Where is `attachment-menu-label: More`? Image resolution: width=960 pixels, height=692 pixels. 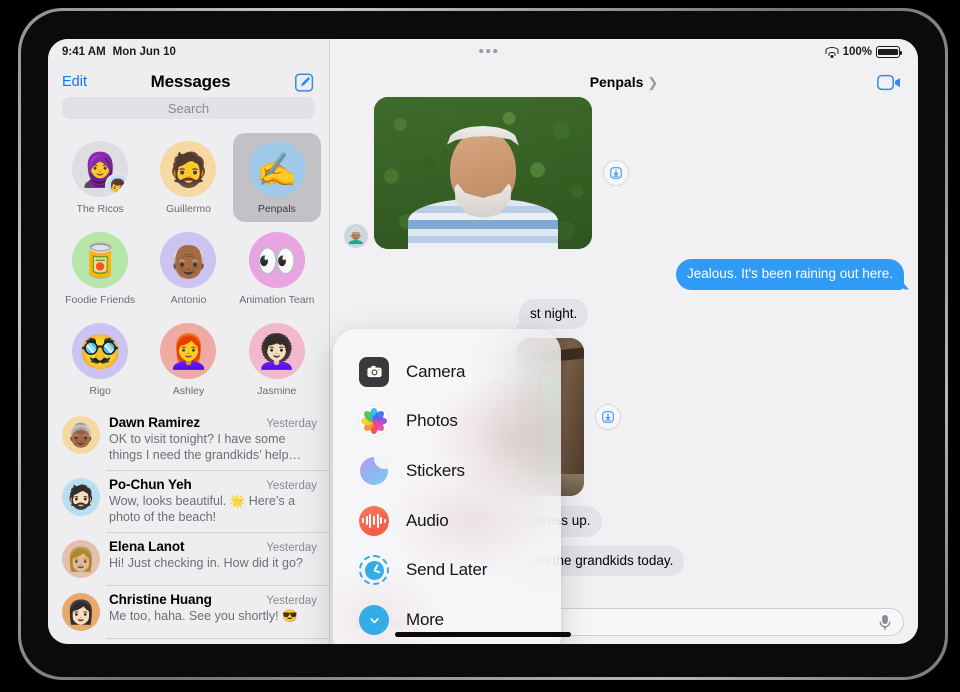 attachment-menu-label: More is located at coordinates (425, 620).